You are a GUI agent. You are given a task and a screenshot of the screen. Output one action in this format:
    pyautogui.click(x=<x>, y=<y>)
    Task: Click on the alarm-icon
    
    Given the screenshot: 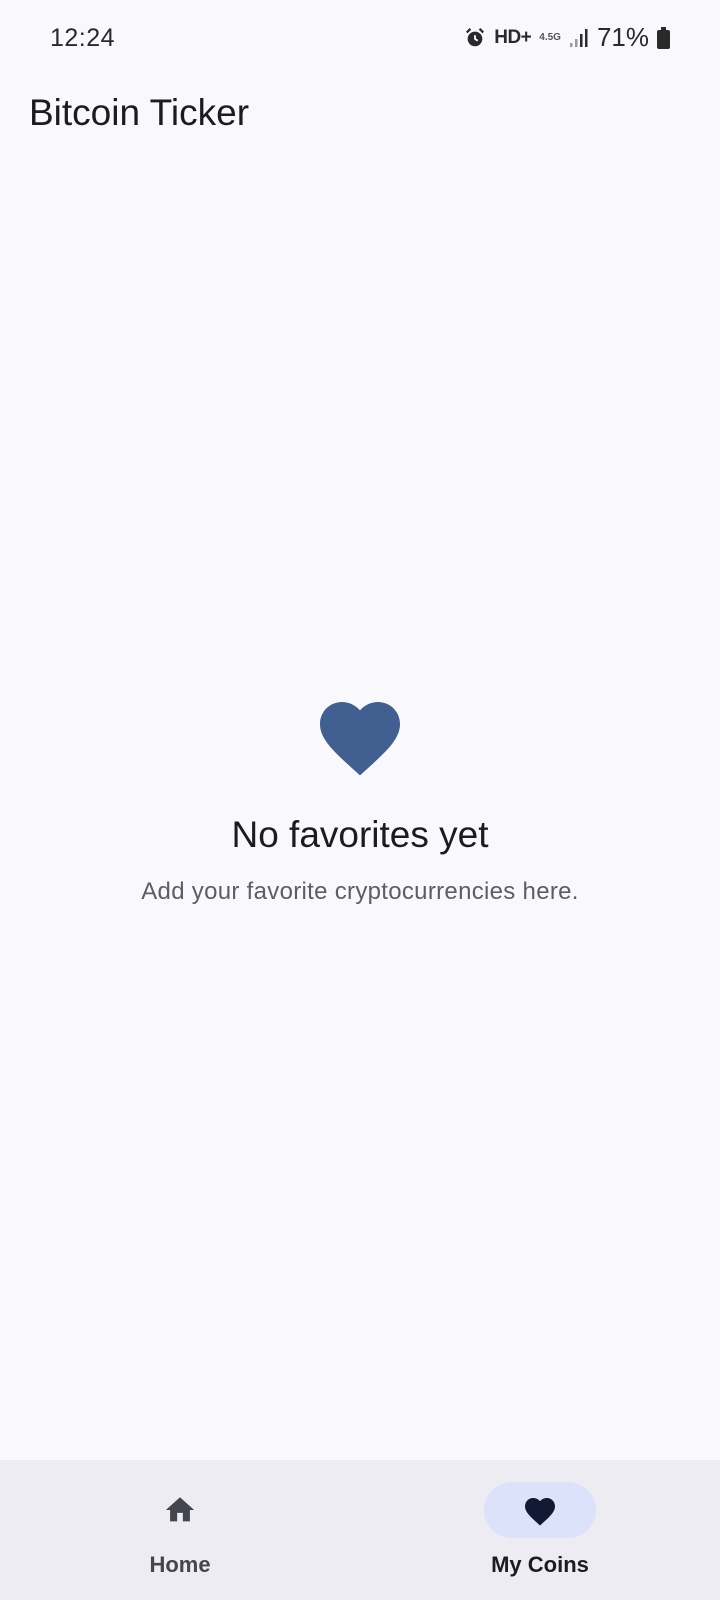 What is the action you would take?
    pyautogui.click(x=475, y=38)
    